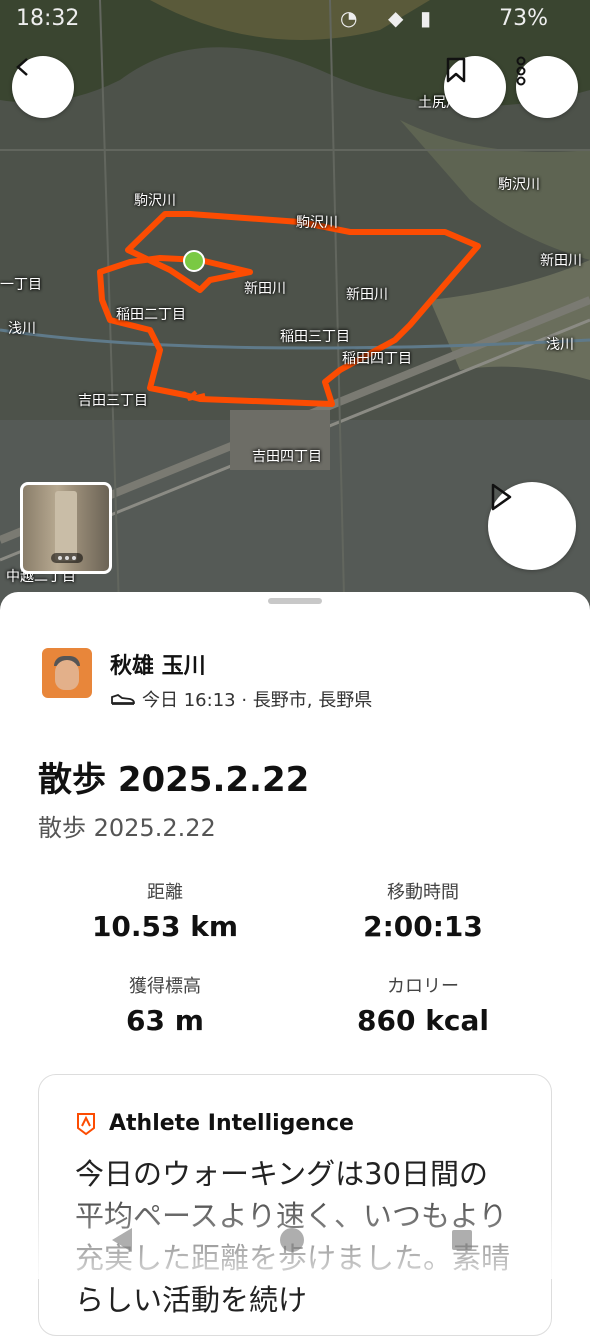 Image resolution: width=590 pixels, height=1336 pixels. What do you see at coordinates (287, 457) in the screenshot?
I see `map-label: 吉田四丁目` at bounding box center [287, 457].